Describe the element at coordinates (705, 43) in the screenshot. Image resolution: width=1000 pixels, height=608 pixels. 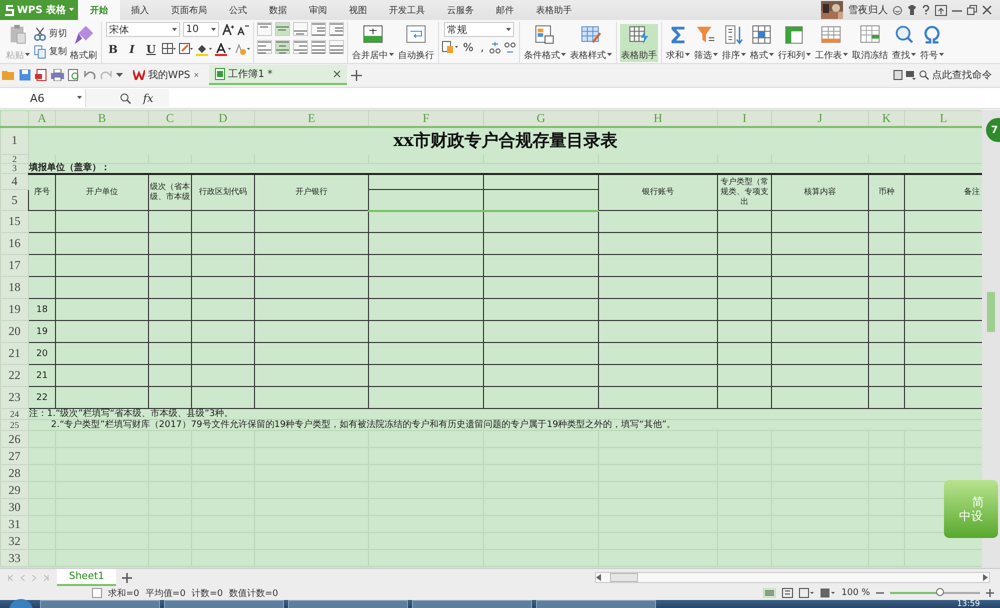
I see `filter-button: 筛选` at that location.